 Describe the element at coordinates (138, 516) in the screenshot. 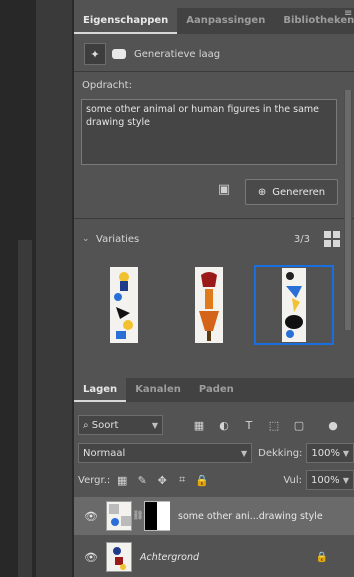

I see `chain-link-icon: ⛓` at that location.